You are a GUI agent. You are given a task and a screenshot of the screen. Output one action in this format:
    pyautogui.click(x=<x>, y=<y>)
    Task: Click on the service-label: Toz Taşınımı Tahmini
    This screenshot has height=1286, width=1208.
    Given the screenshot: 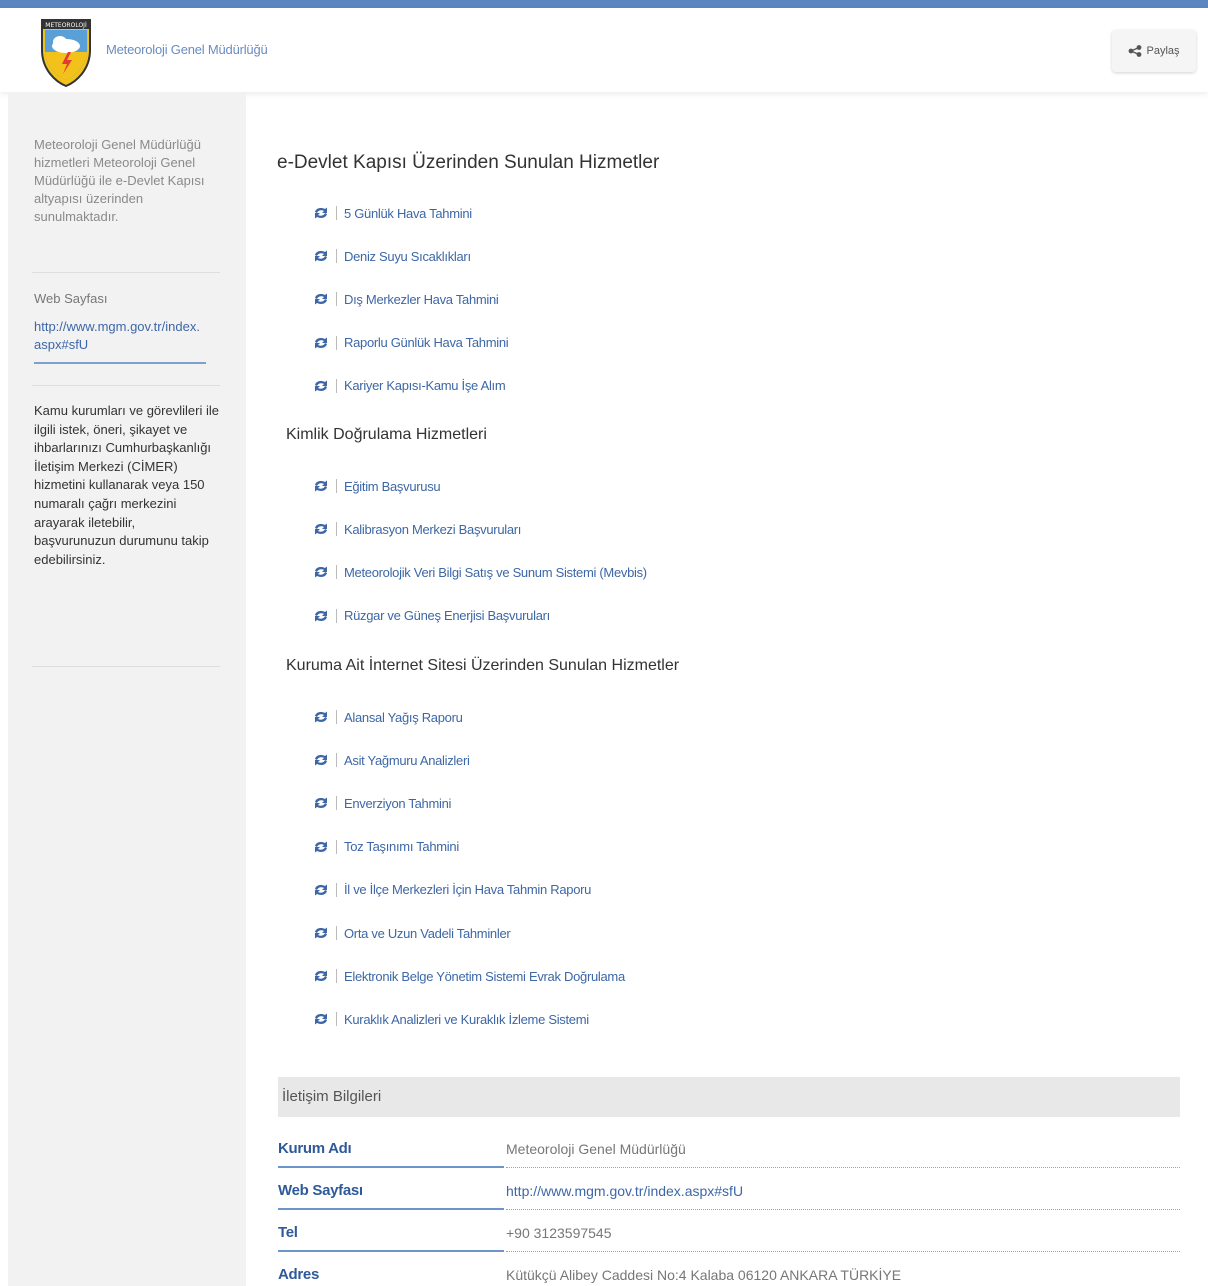 What is the action you would take?
    pyautogui.click(x=401, y=847)
    